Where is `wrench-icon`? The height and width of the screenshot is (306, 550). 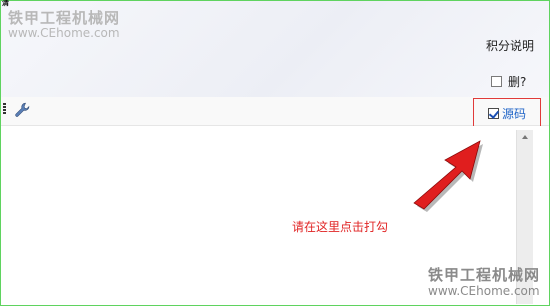
wrench-icon is located at coordinates (22, 110).